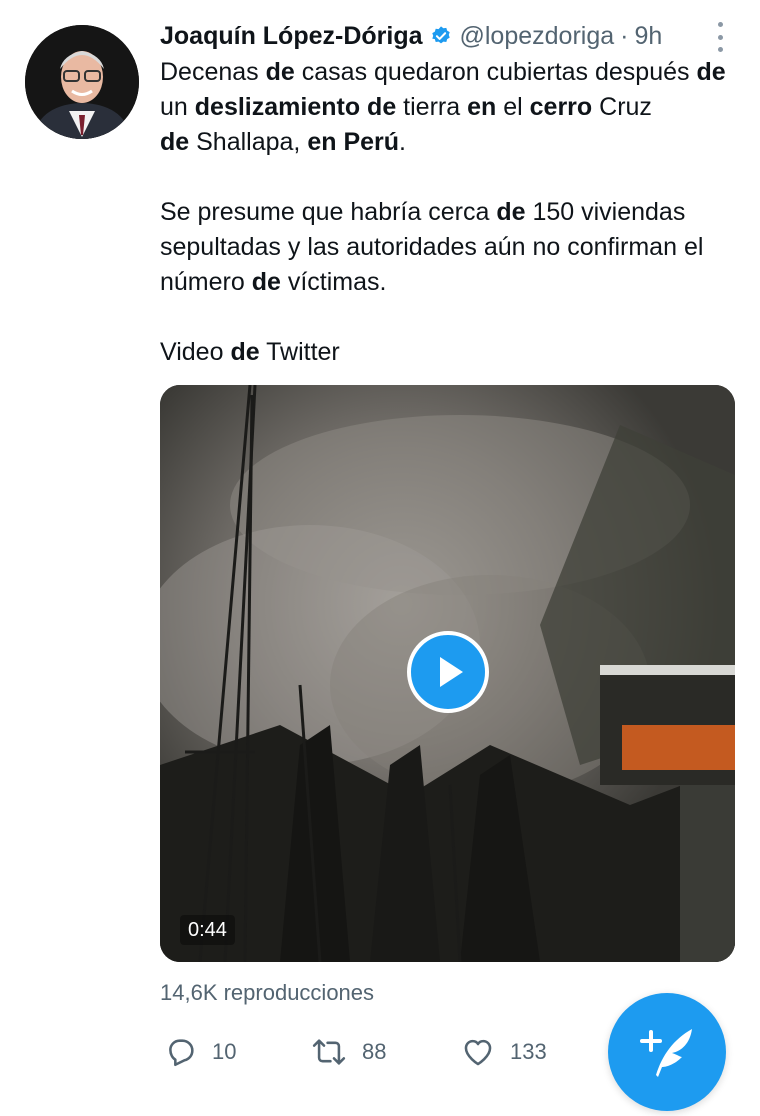  I want to click on text-run: un, so click(177, 107).